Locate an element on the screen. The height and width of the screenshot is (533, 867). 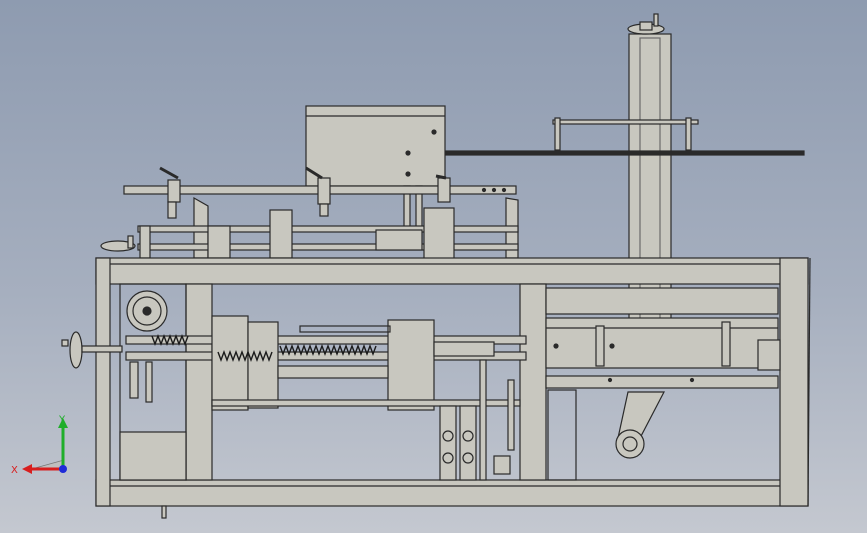
upper-rail is located at coordinates (320, 192).